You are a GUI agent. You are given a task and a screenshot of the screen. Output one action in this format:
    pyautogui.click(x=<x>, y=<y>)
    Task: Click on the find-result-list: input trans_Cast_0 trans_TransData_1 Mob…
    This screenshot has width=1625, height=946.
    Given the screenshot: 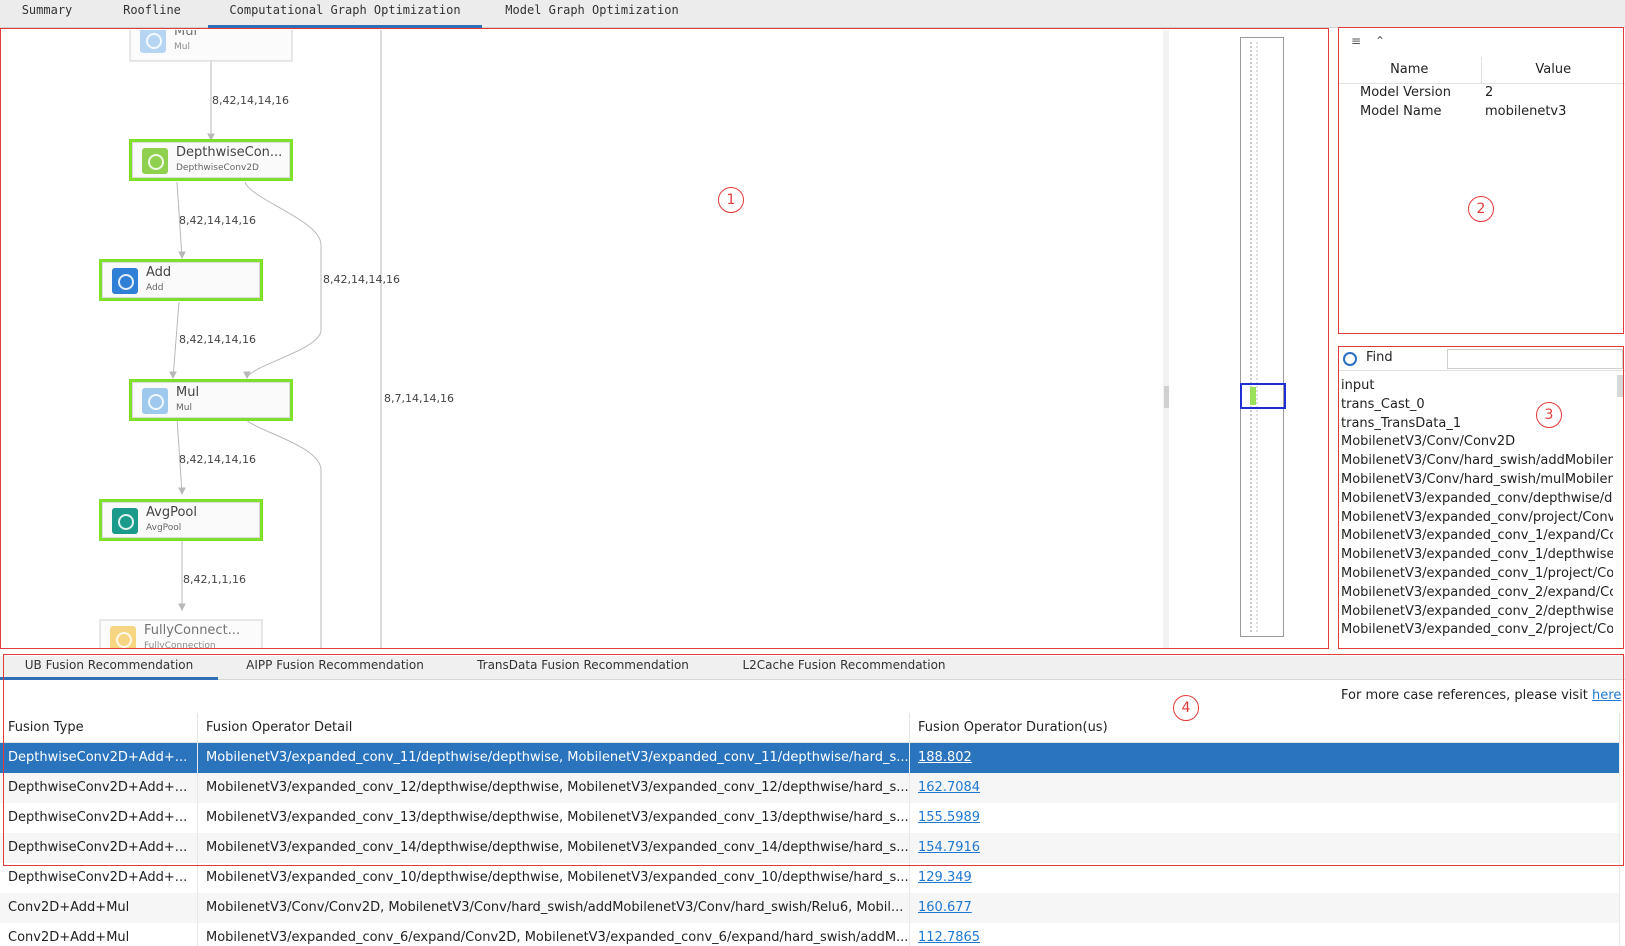 What is the action you would take?
    pyautogui.click(x=1477, y=508)
    